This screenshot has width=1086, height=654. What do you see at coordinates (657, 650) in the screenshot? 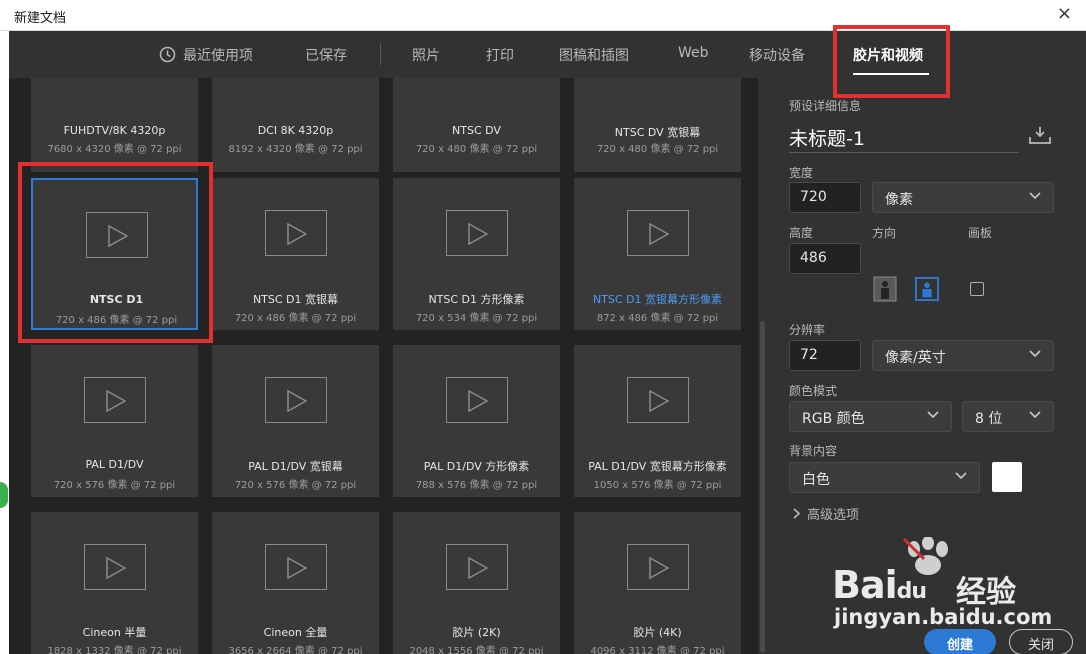
I see `preset-size: 4096 x 3112 像素 @ 72 ppi` at bounding box center [657, 650].